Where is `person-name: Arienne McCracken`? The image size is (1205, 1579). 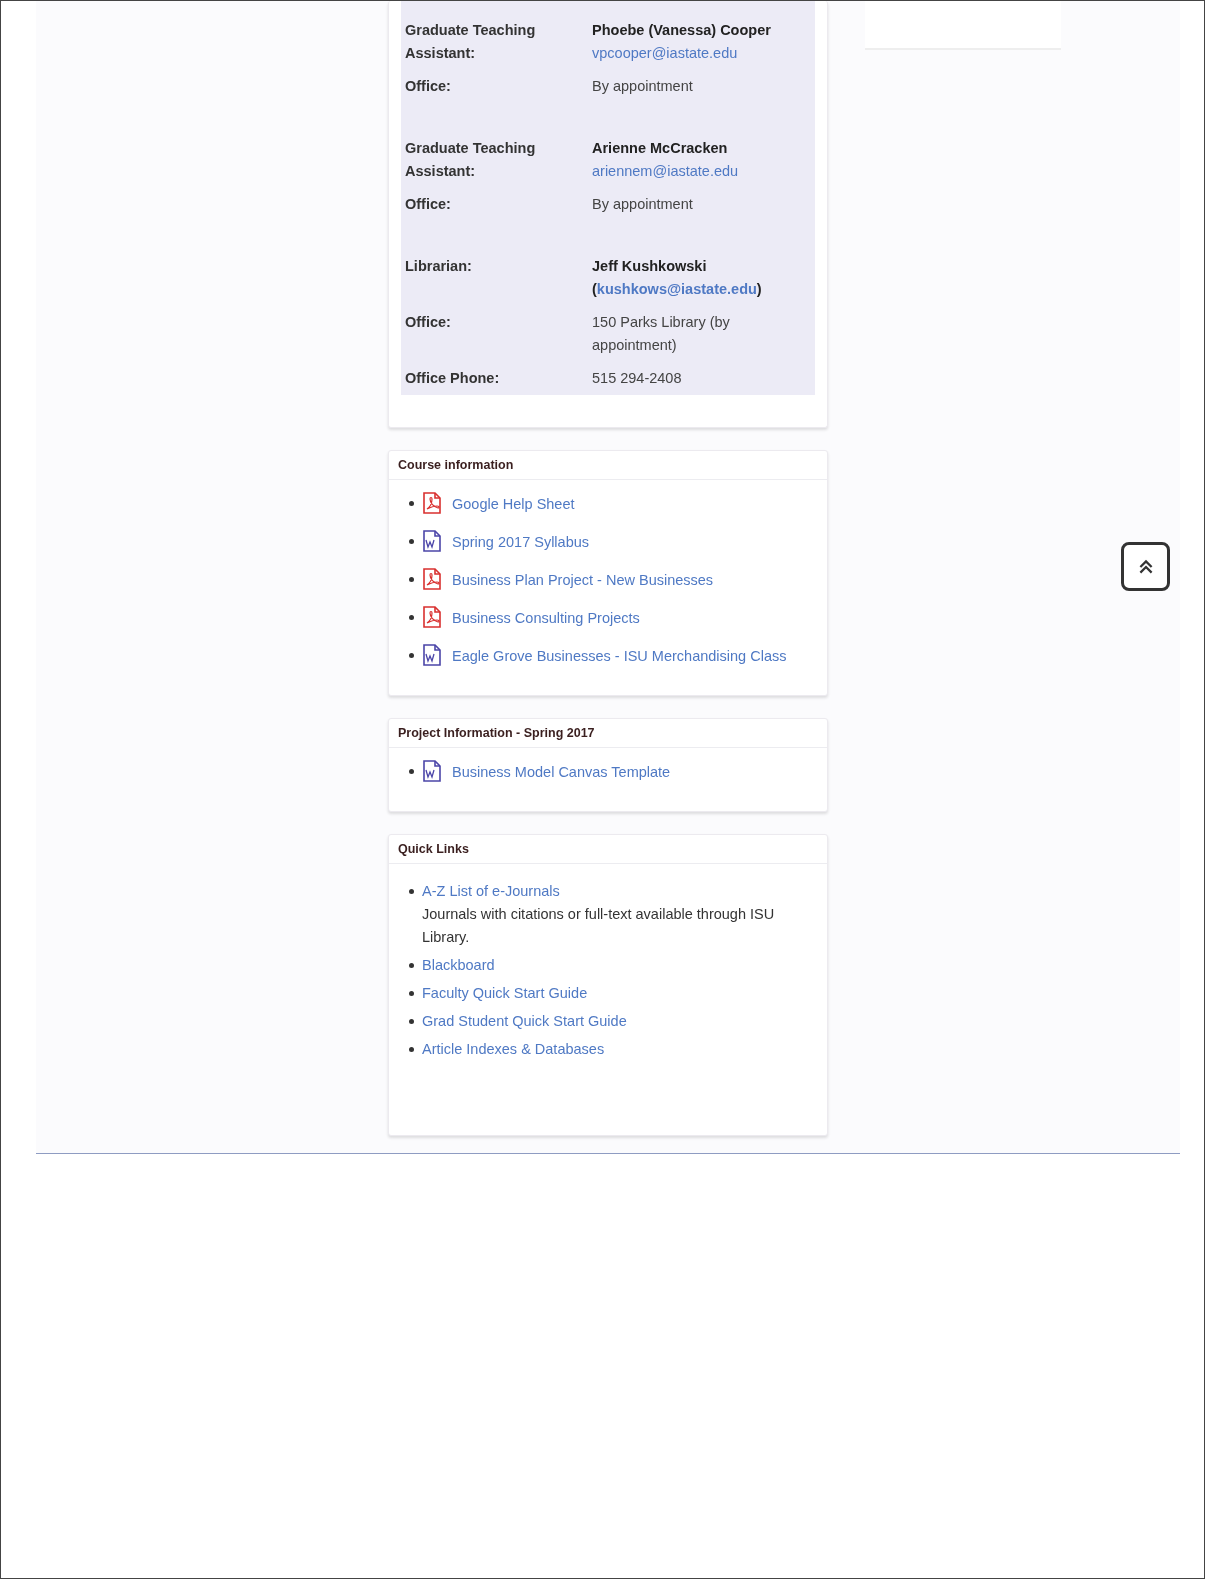
person-name: Arienne McCracken is located at coordinates (660, 148).